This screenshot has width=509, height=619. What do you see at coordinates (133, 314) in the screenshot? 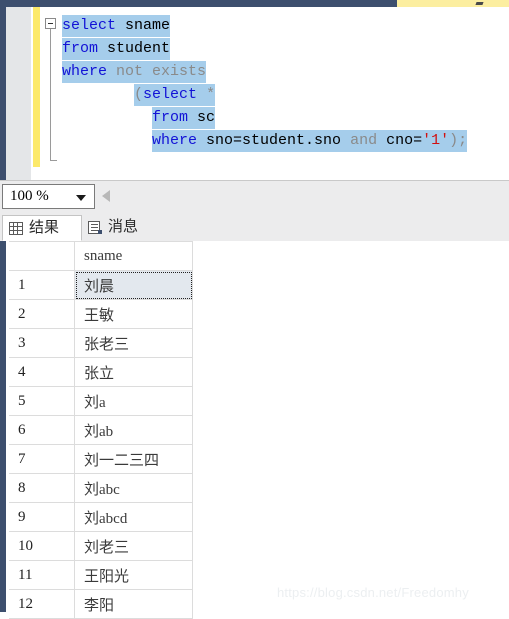
I see `sname-cell: 王敏` at bounding box center [133, 314].